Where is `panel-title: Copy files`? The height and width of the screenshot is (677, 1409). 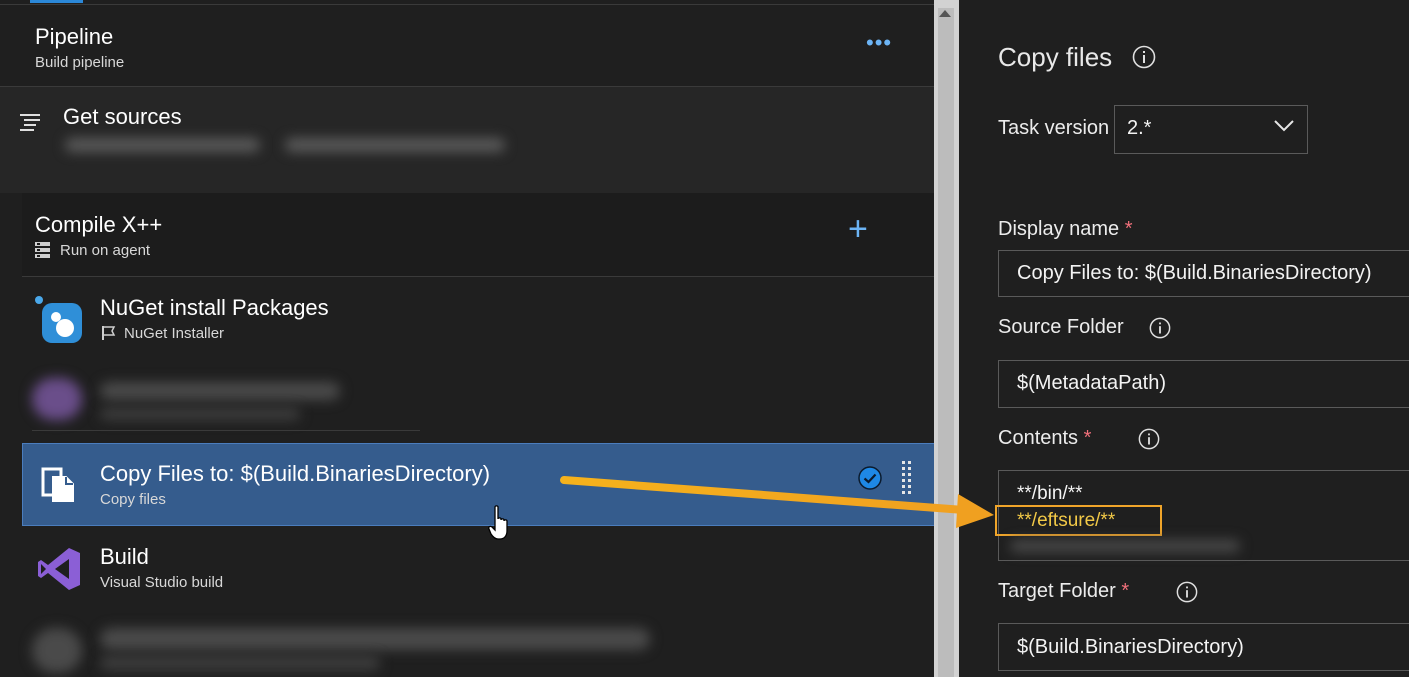 panel-title: Copy files is located at coordinates (1055, 57).